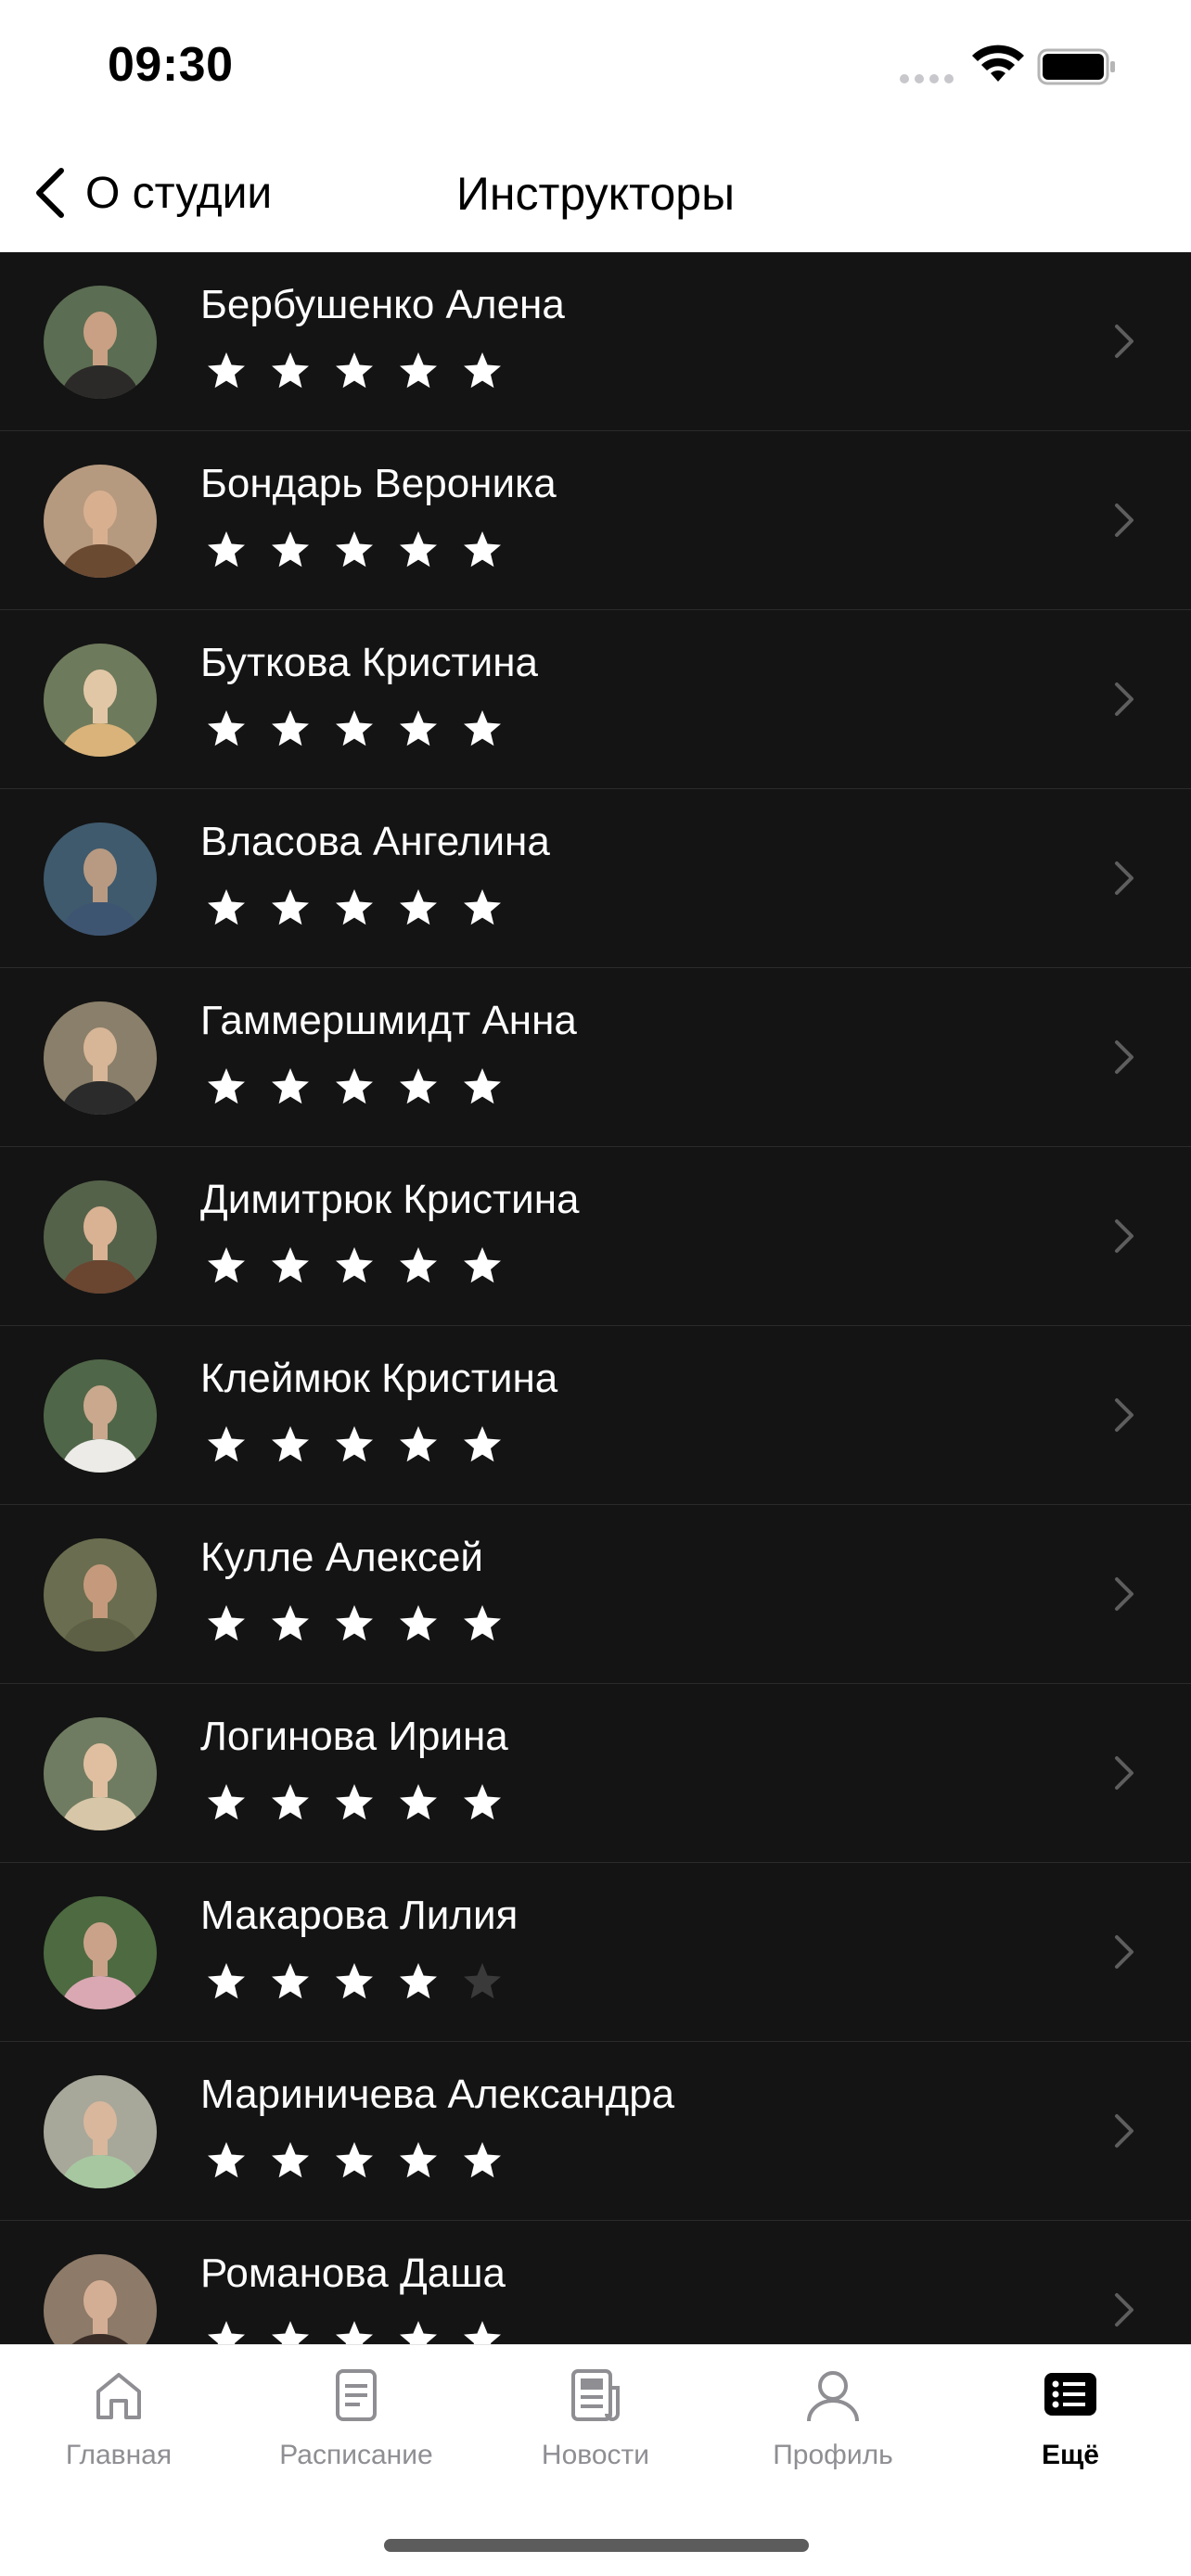  What do you see at coordinates (595, 879) in the screenshot?
I see `instructor-row: Власова Ангелина` at bounding box center [595, 879].